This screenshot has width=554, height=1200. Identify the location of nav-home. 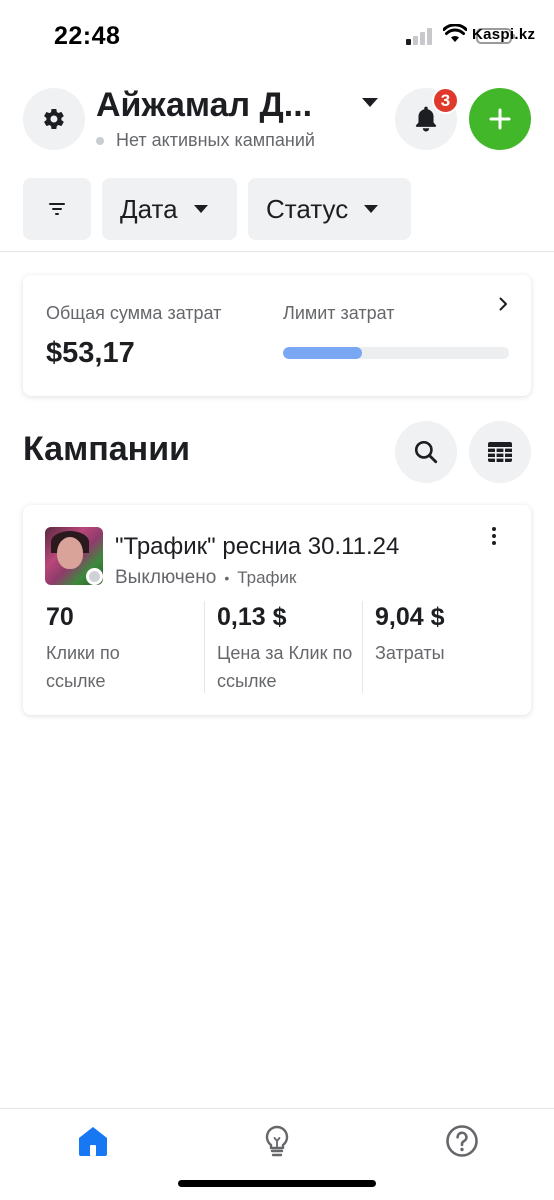
(93, 1141).